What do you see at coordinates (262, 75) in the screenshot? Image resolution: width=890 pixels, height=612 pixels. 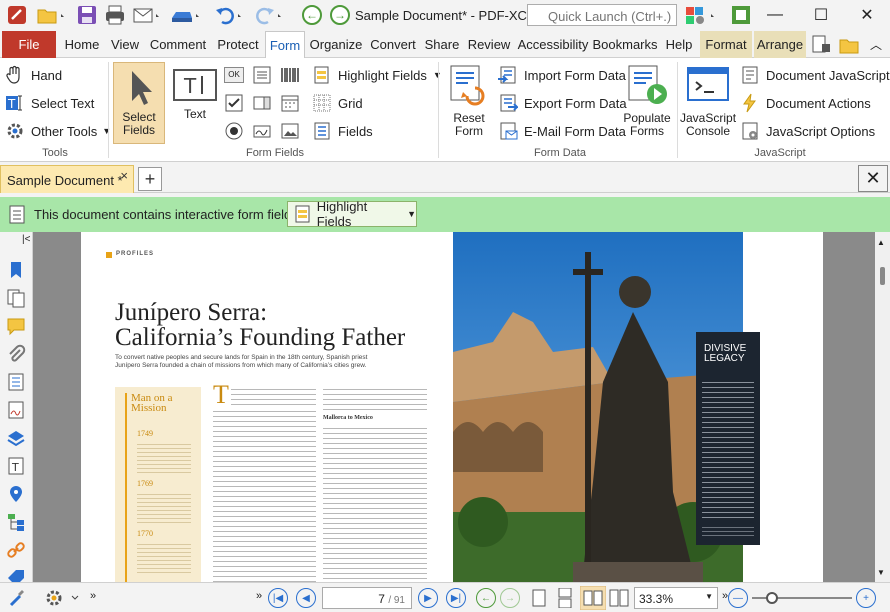 I see `list-box-icon` at bounding box center [262, 75].